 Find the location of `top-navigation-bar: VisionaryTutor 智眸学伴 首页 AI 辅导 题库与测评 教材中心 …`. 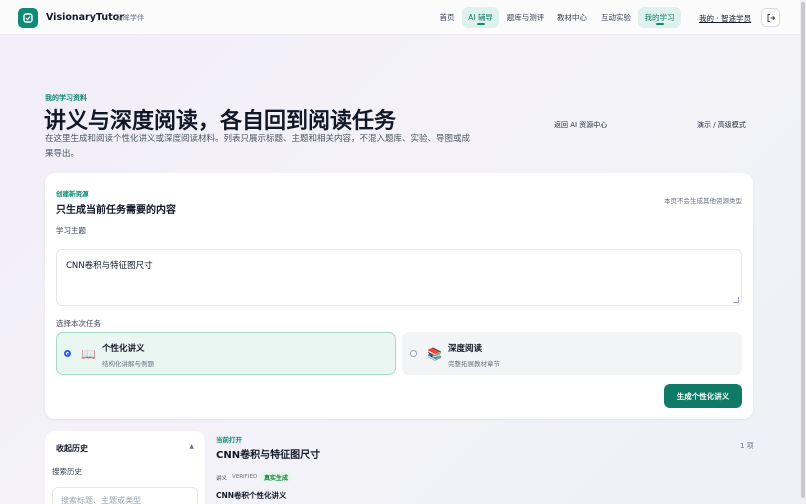

top-navigation-bar: VisionaryTutor 智眸学伴 首页 AI 辅导 题库与测评 教材中心 … is located at coordinates (400, 17).